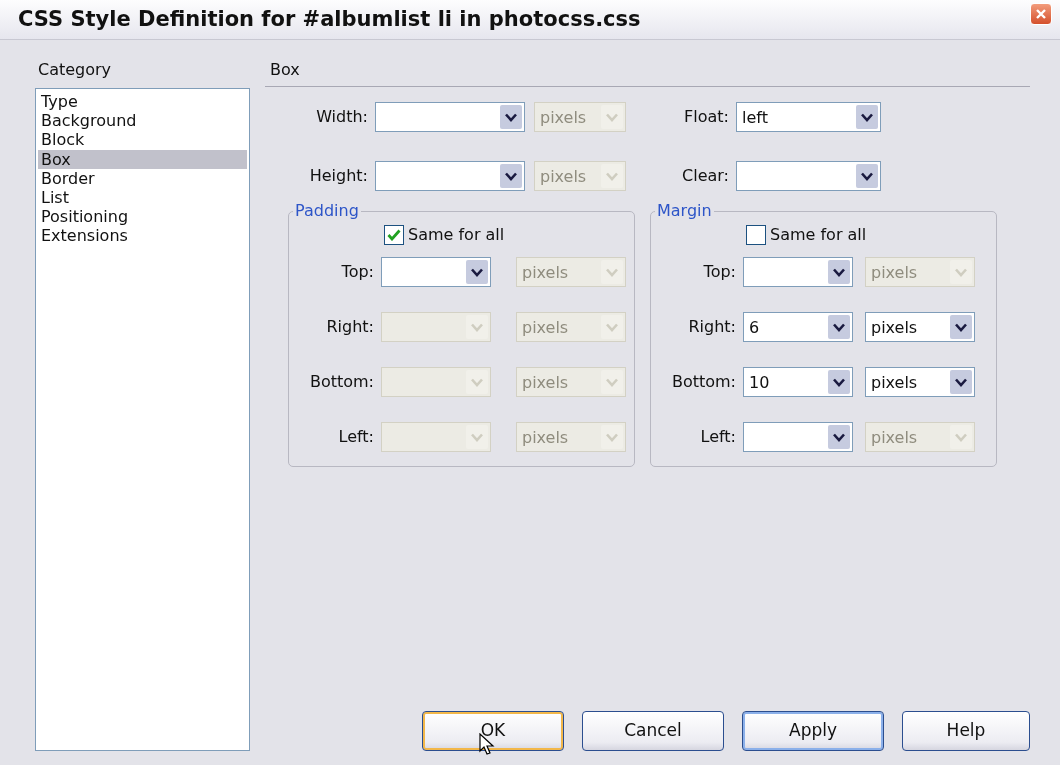 The height and width of the screenshot is (765, 1060). Describe the element at coordinates (142, 178) in the screenshot. I see `category-item: Border` at that location.